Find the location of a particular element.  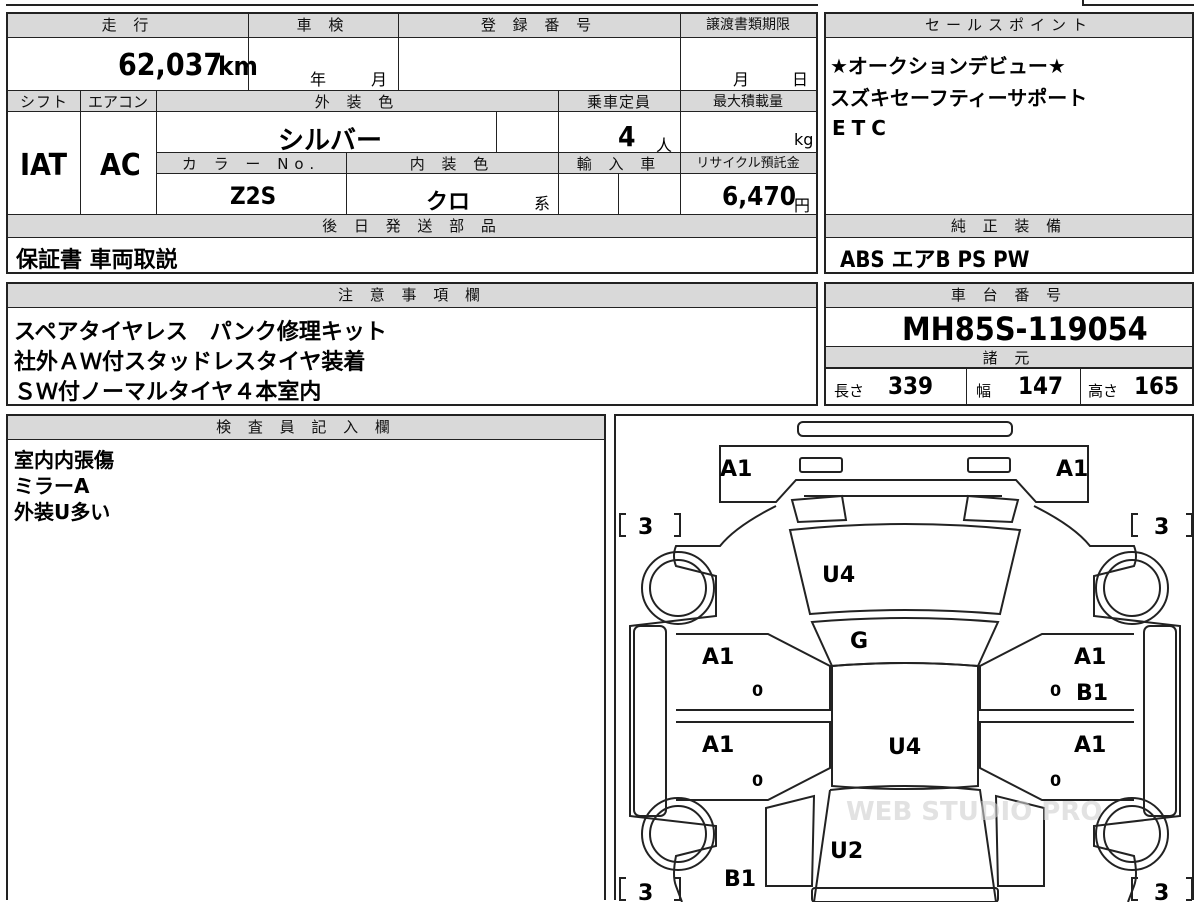

side-sill-left is located at coordinates (650, 721).